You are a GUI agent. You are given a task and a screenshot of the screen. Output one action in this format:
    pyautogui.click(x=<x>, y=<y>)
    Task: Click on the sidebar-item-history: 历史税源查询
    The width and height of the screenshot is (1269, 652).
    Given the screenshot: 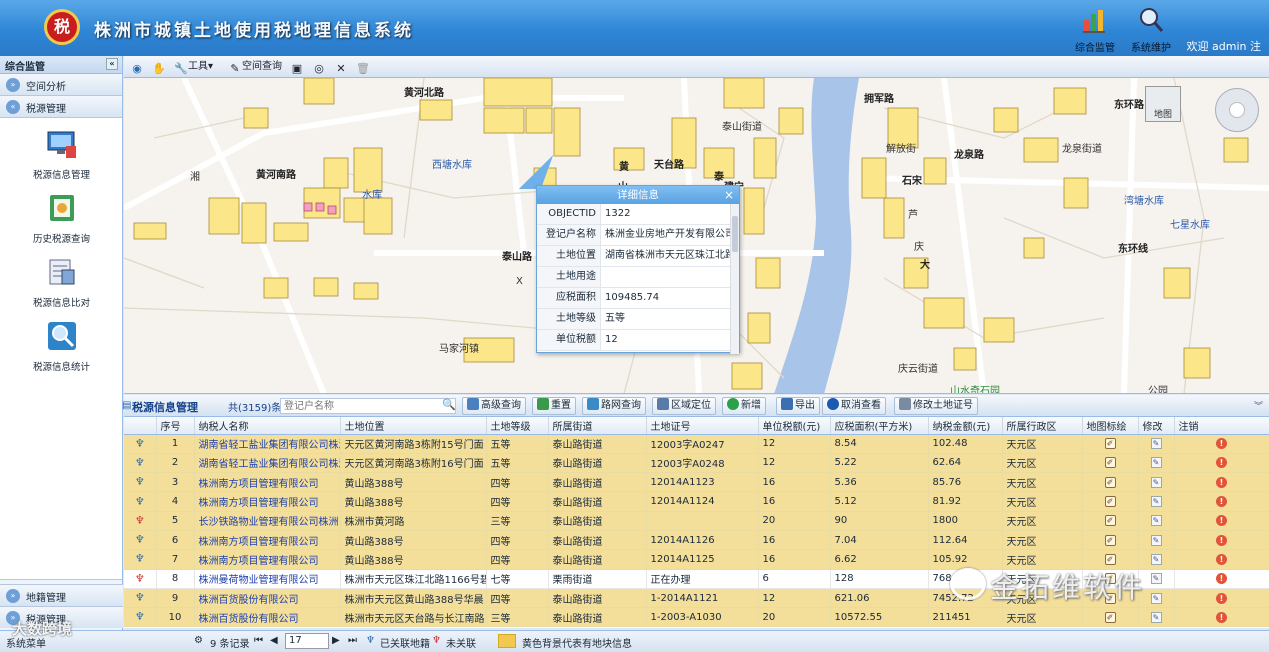 What is the action you would take?
    pyautogui.click(x=61, y=214)
    